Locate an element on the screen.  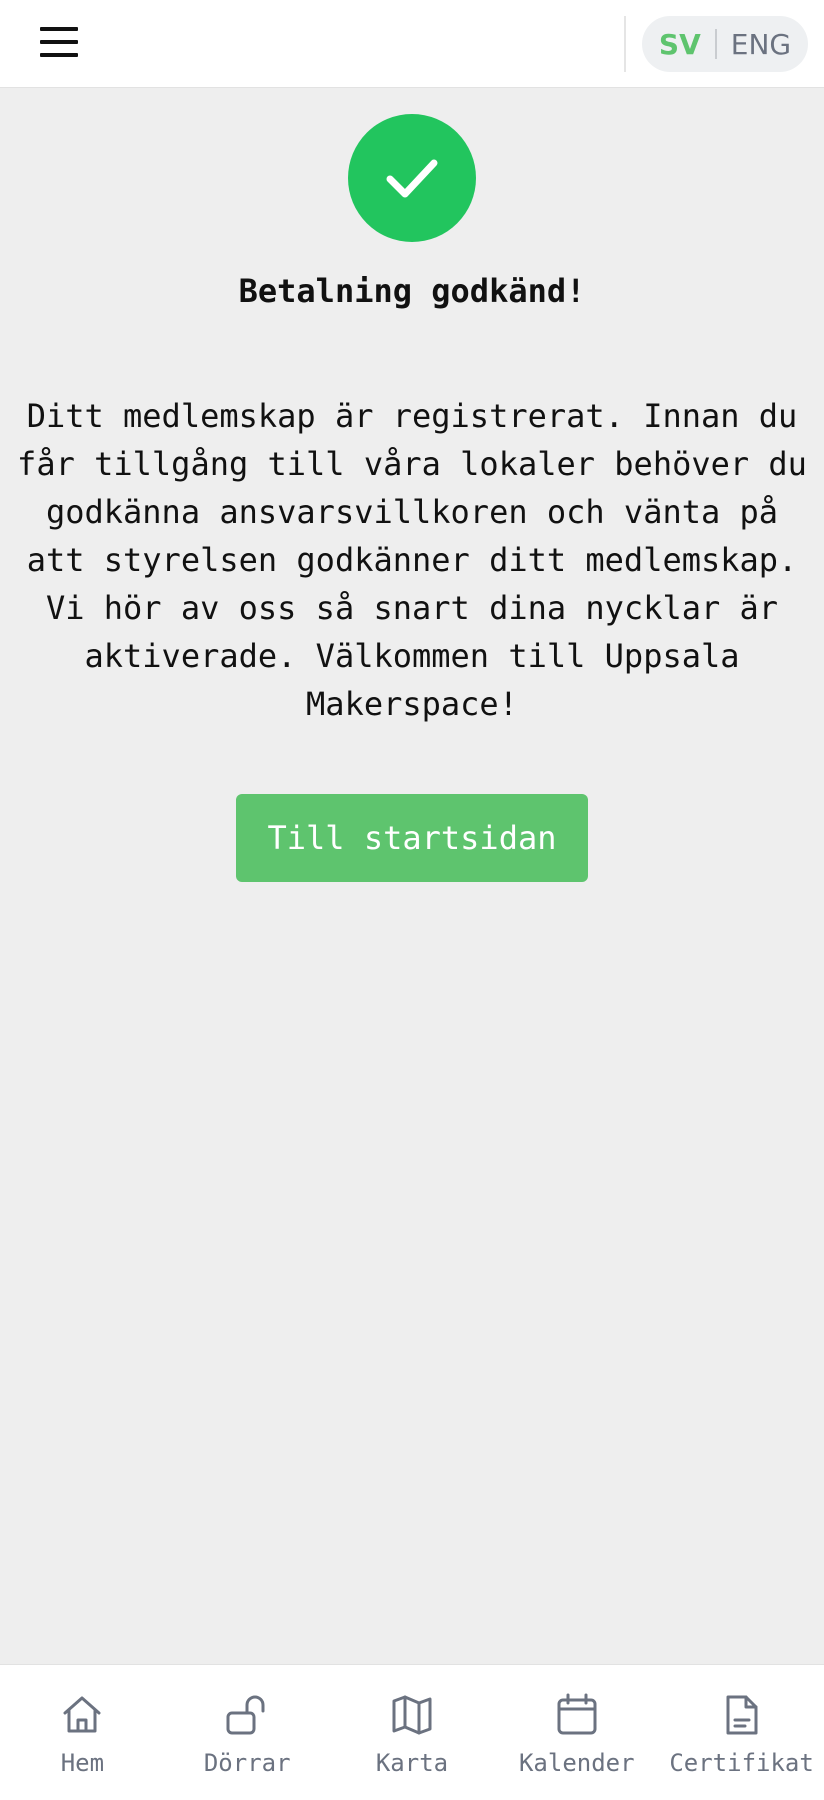
bottom-navigation: Hem Dörrar Karta Kalender Certifikat is located at coordinates (412, 1732).